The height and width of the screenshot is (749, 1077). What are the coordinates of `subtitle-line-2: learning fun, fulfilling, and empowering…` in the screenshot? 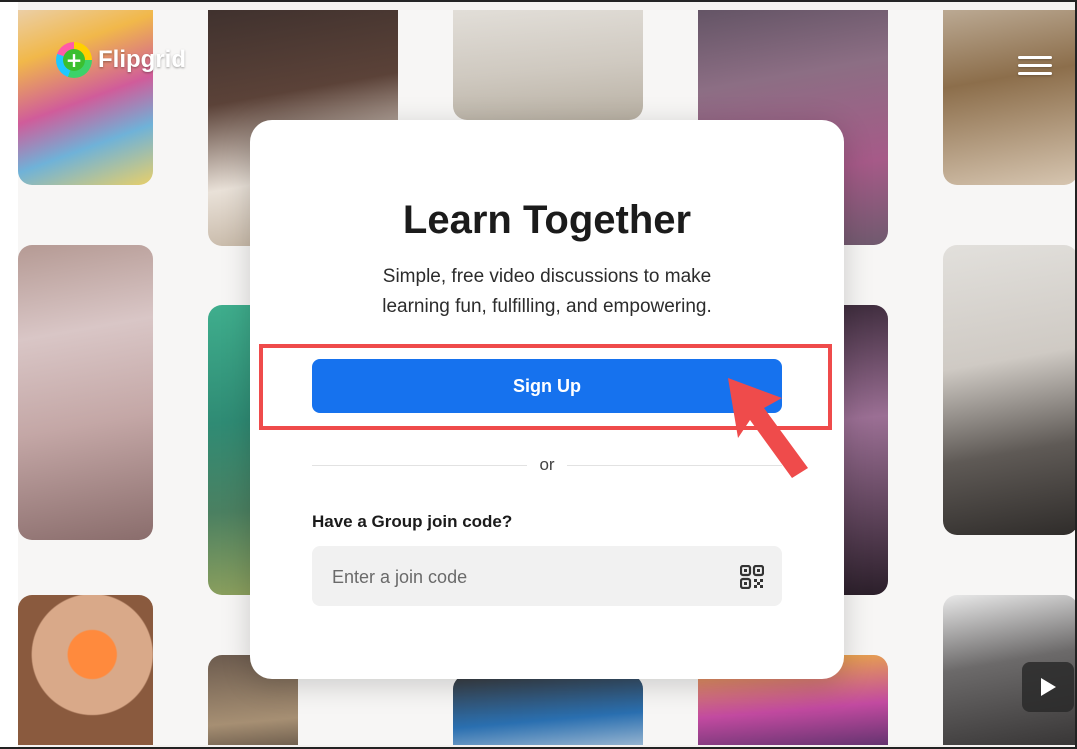 It's located at (547, 306).